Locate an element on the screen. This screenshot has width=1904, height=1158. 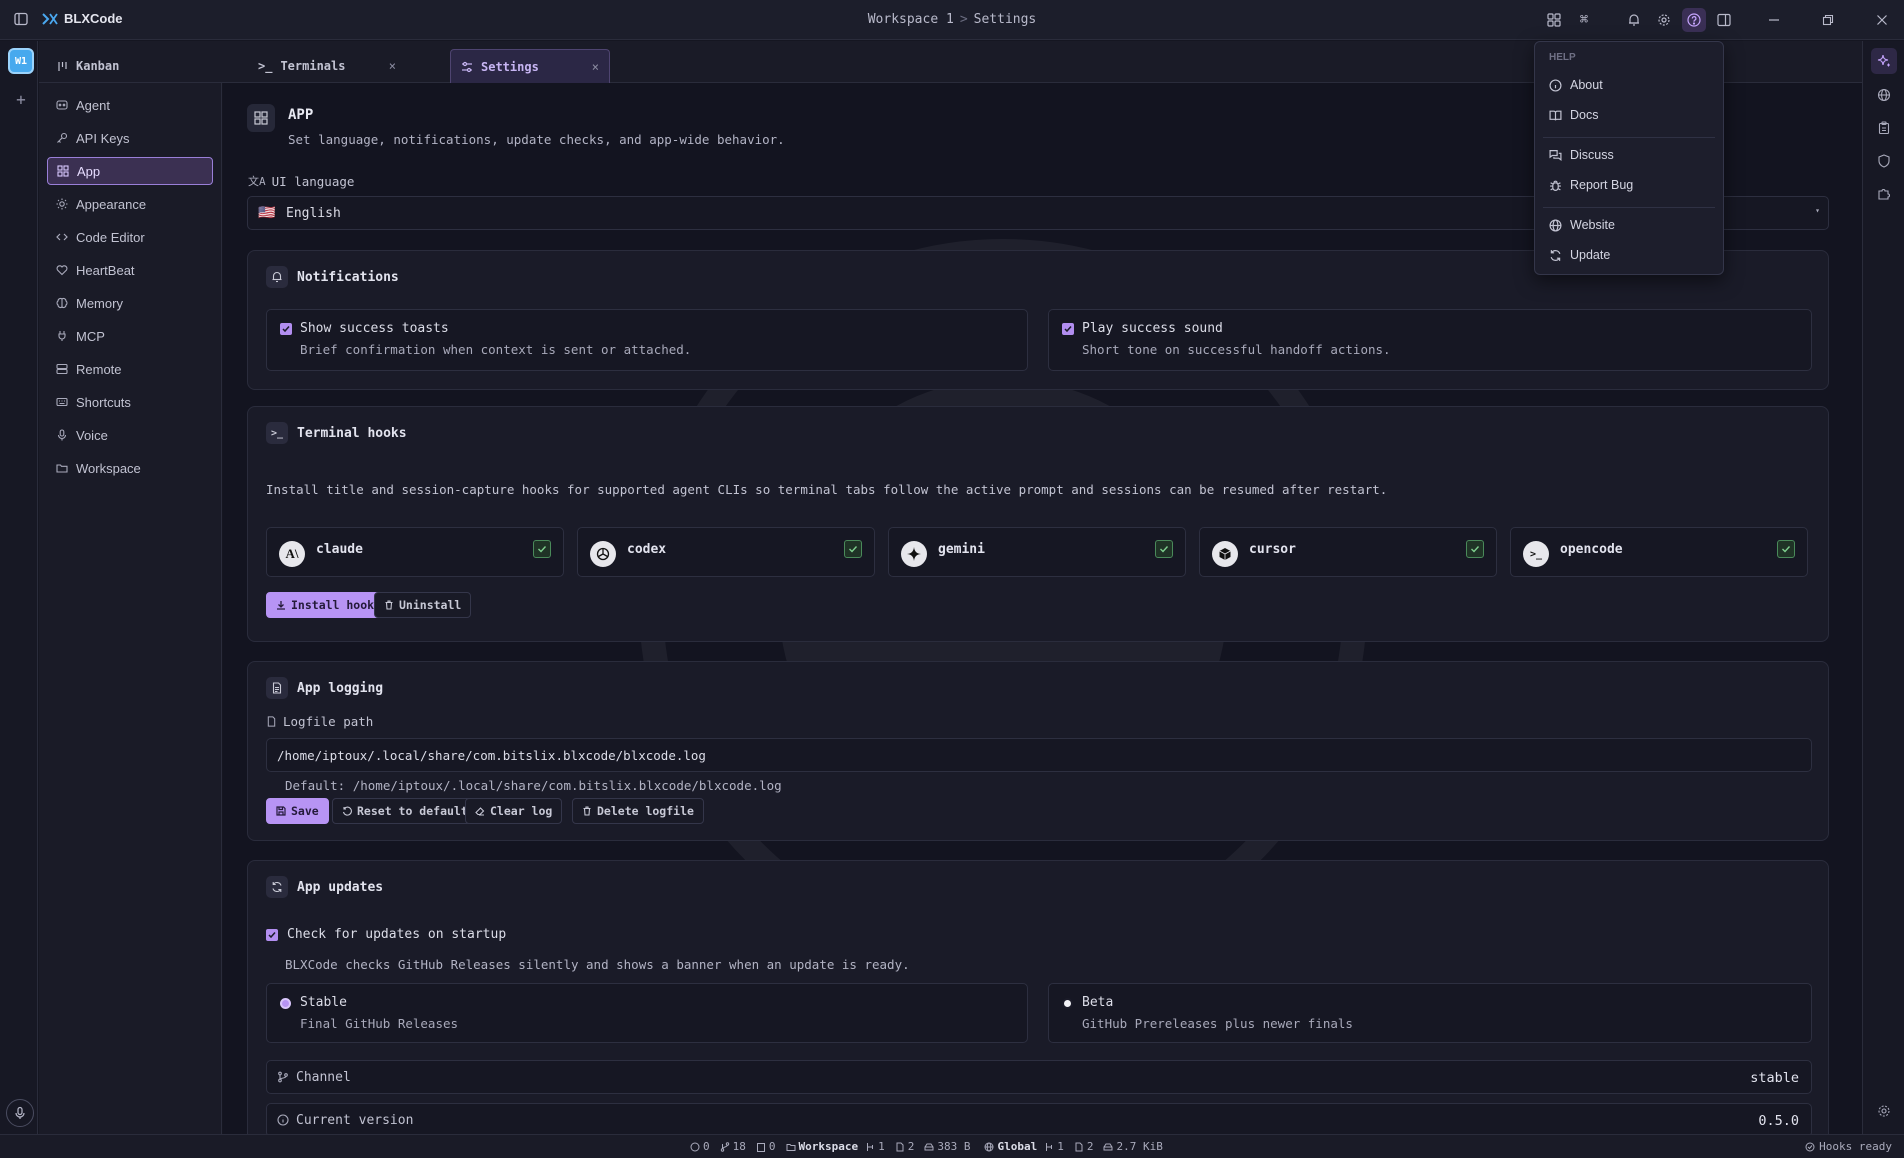
command-icon: ⌘ is located at coordinates (1584, 20).